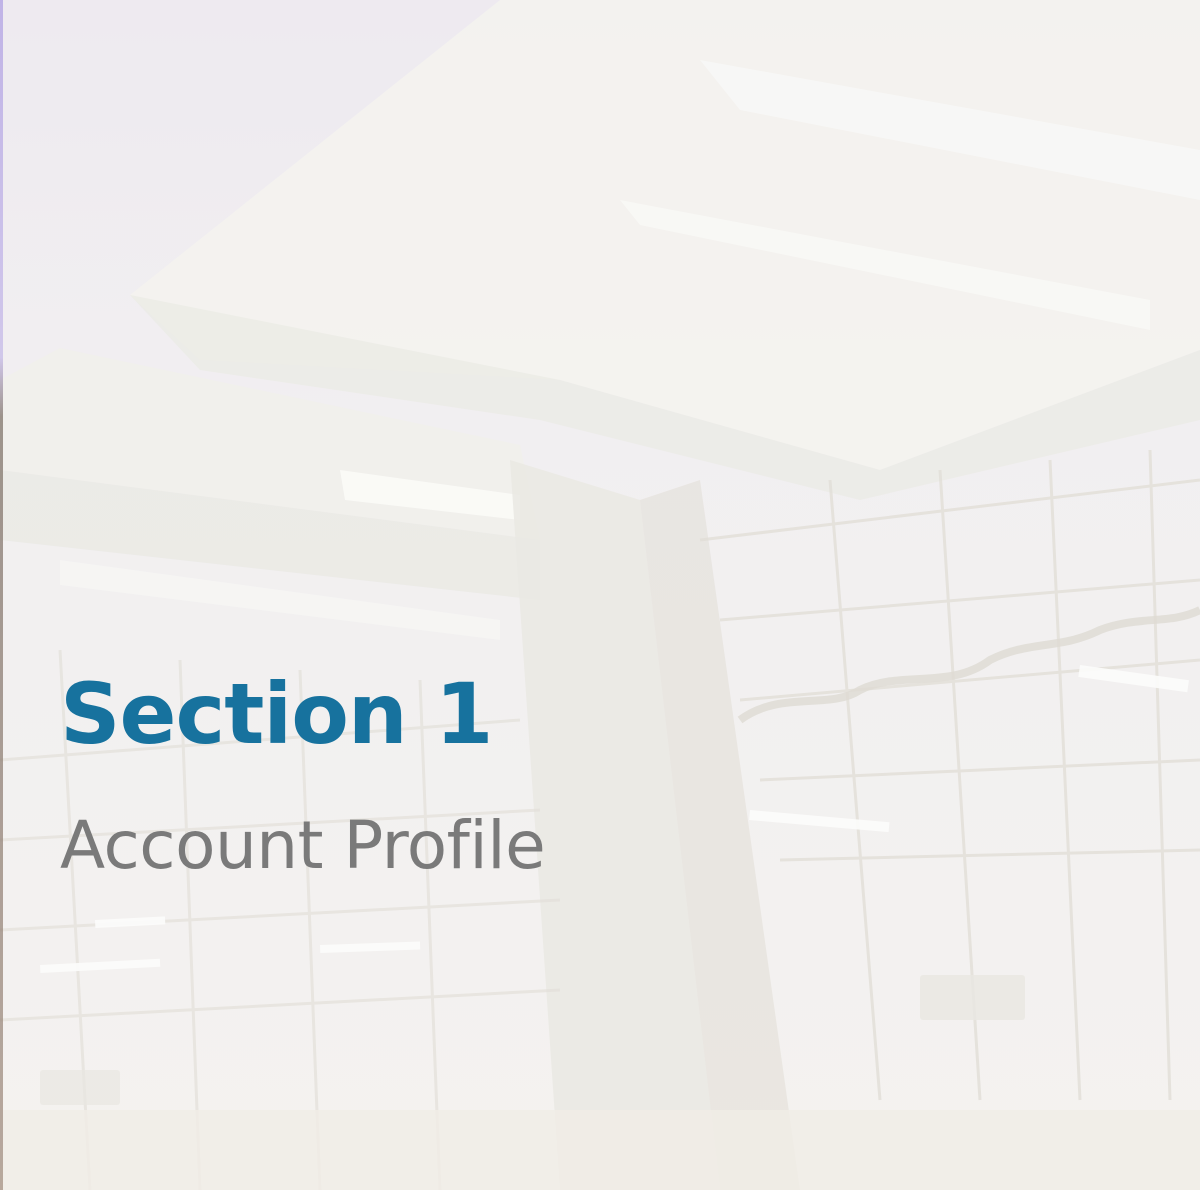 The height and width of the screenshot is (1190, 1200). Describe the element at coordinates (303, 846) in the screenshot. I see `section-subtitle: Account Profile` at that location.